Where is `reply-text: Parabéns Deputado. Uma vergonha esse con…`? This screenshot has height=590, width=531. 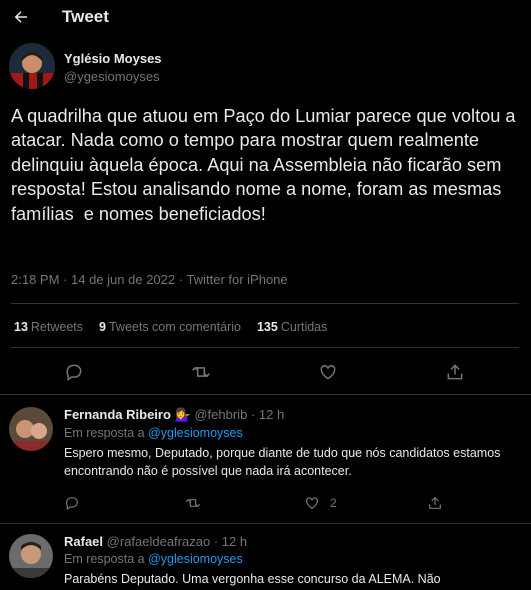 reply-text: Parabéns Deputado. Uma vergonha esse con… is located at coordinates (252, 579).